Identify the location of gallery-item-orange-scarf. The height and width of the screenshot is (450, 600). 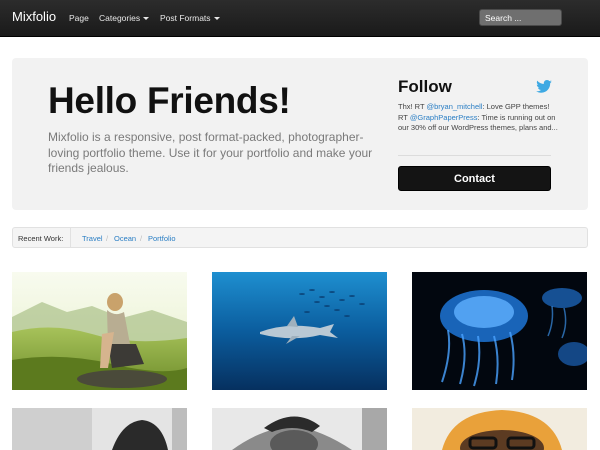
(499, 429).